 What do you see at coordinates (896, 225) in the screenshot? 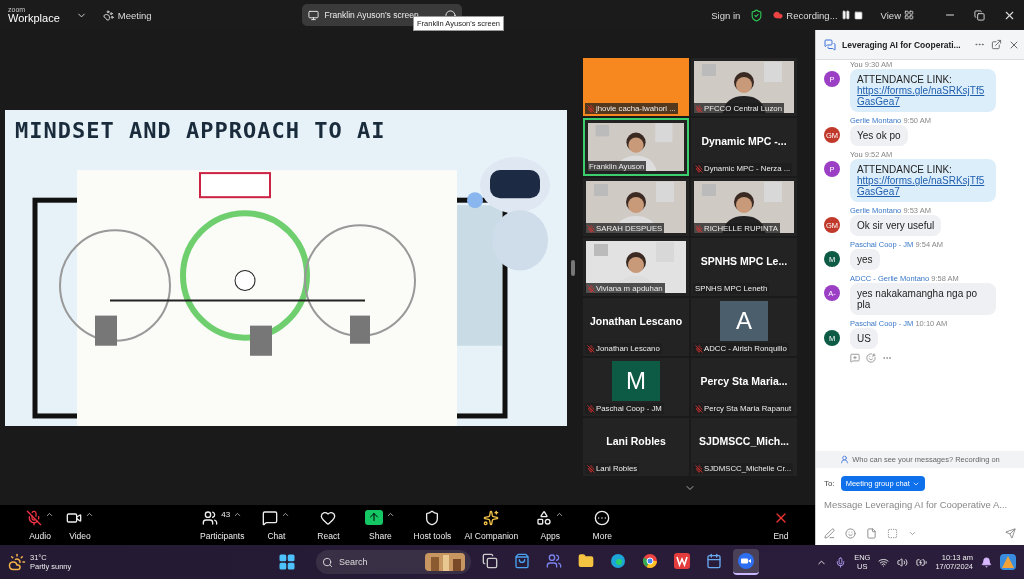
I see `message-text: Ok sir very useful` at bounding box center [896, 225].